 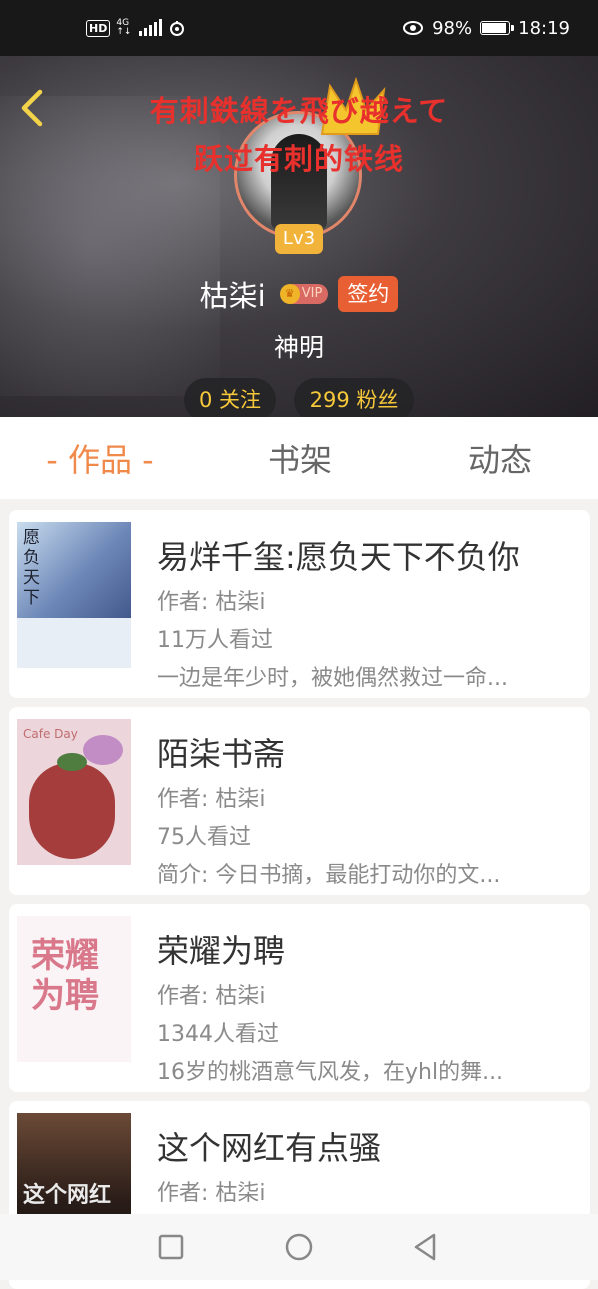 I want to click on status-bar: HD 4G ↑↓ 98% 18:19, so click(x=299, y=28).